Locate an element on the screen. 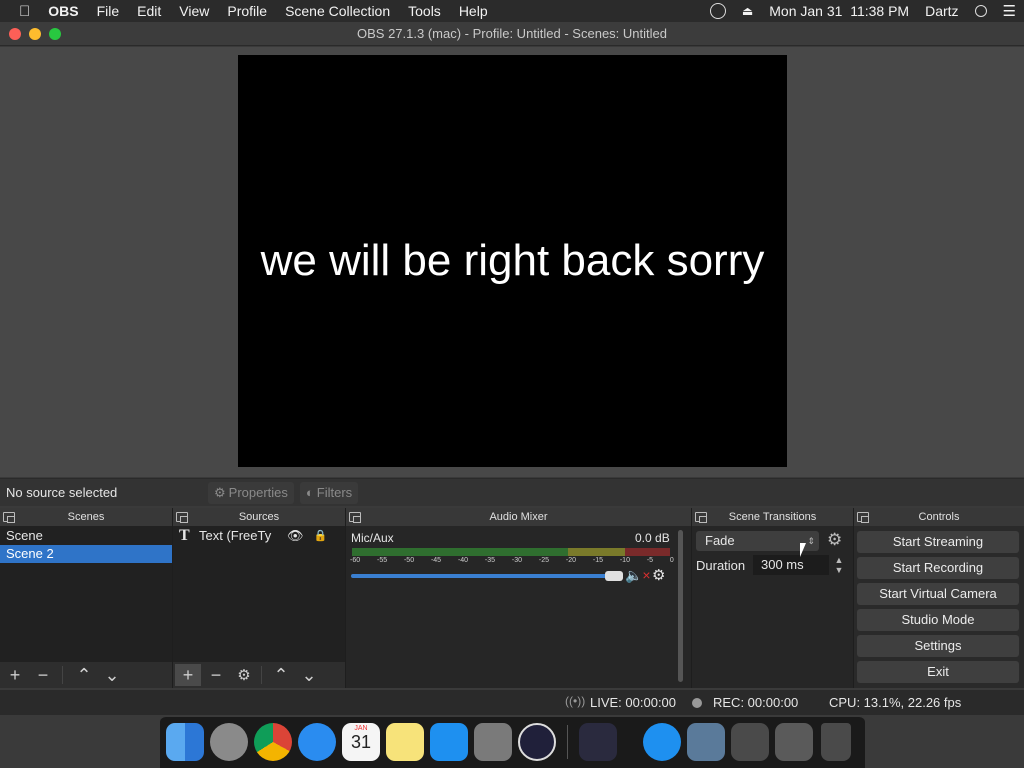 The height and width of the screenshot is (768, 1024). safari-icon is located at coordinates (317, 742).